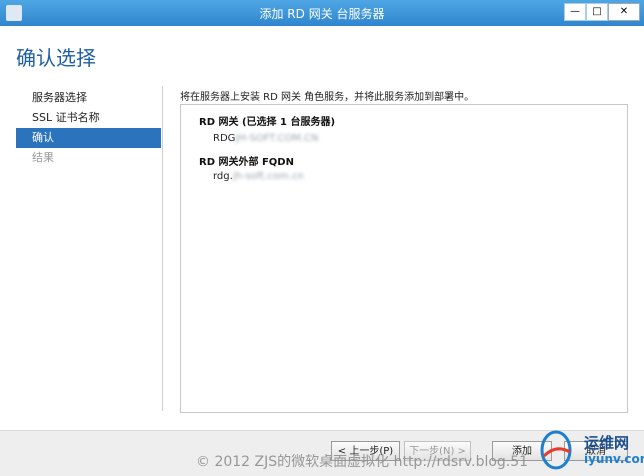 The image size is (644, 476). What do you see at coordinates (607, 443) in the screenshot?
I see `logo-text: 运维网` at bounding box center [607, 443].